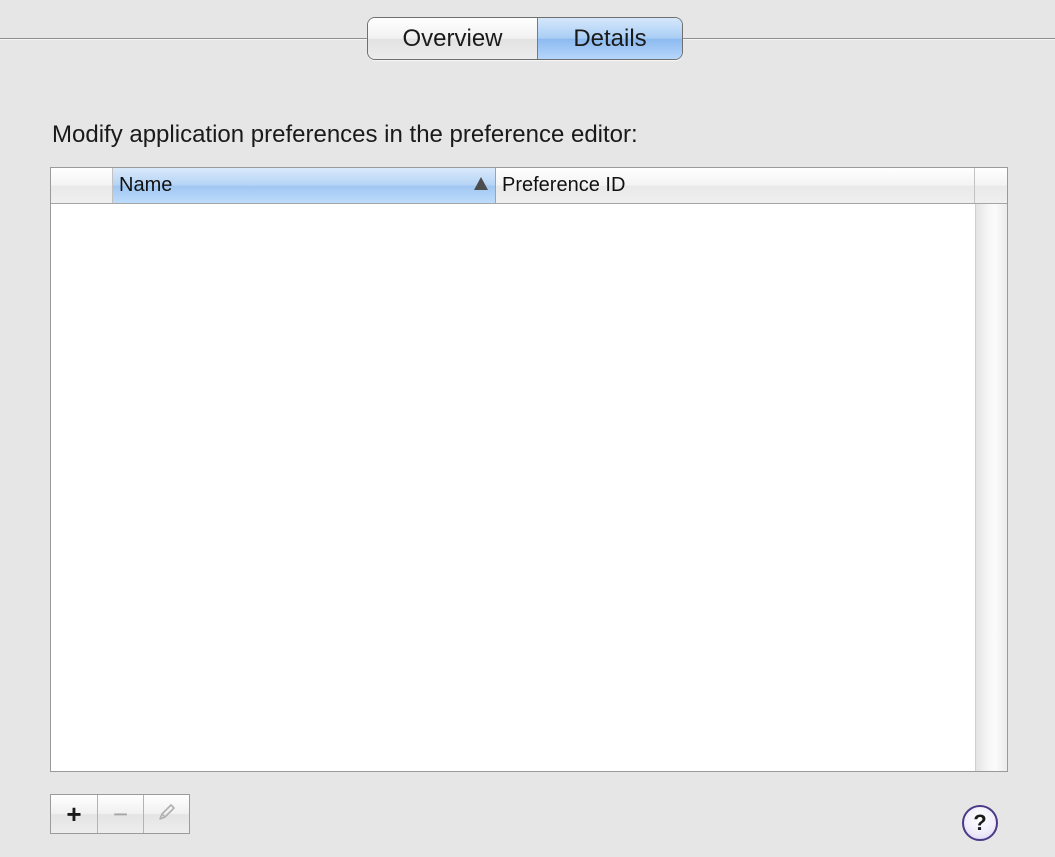 This screenshot has width=1055, height=857. What do you see at coordinates (991, 487) in the screenshot?
I see `vertical-scrollbar` at bounding box center [991, 487].